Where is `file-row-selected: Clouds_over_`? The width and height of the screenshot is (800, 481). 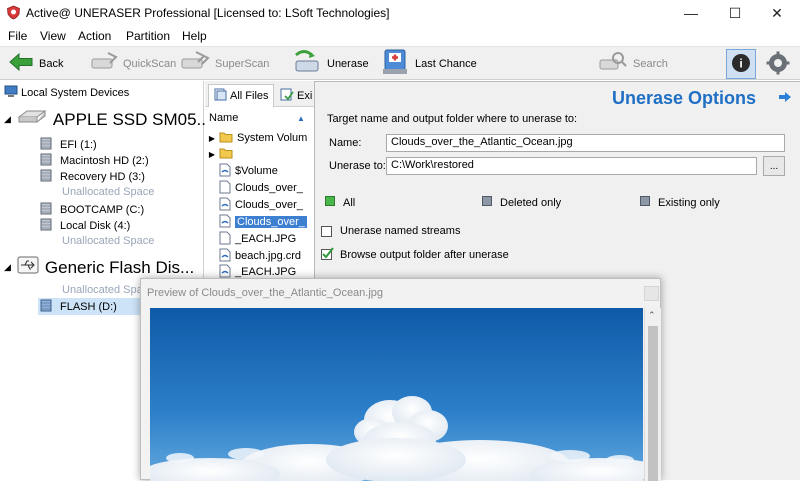 file-row-selected: Clouds_over_ is located at coordinates (260, 222).